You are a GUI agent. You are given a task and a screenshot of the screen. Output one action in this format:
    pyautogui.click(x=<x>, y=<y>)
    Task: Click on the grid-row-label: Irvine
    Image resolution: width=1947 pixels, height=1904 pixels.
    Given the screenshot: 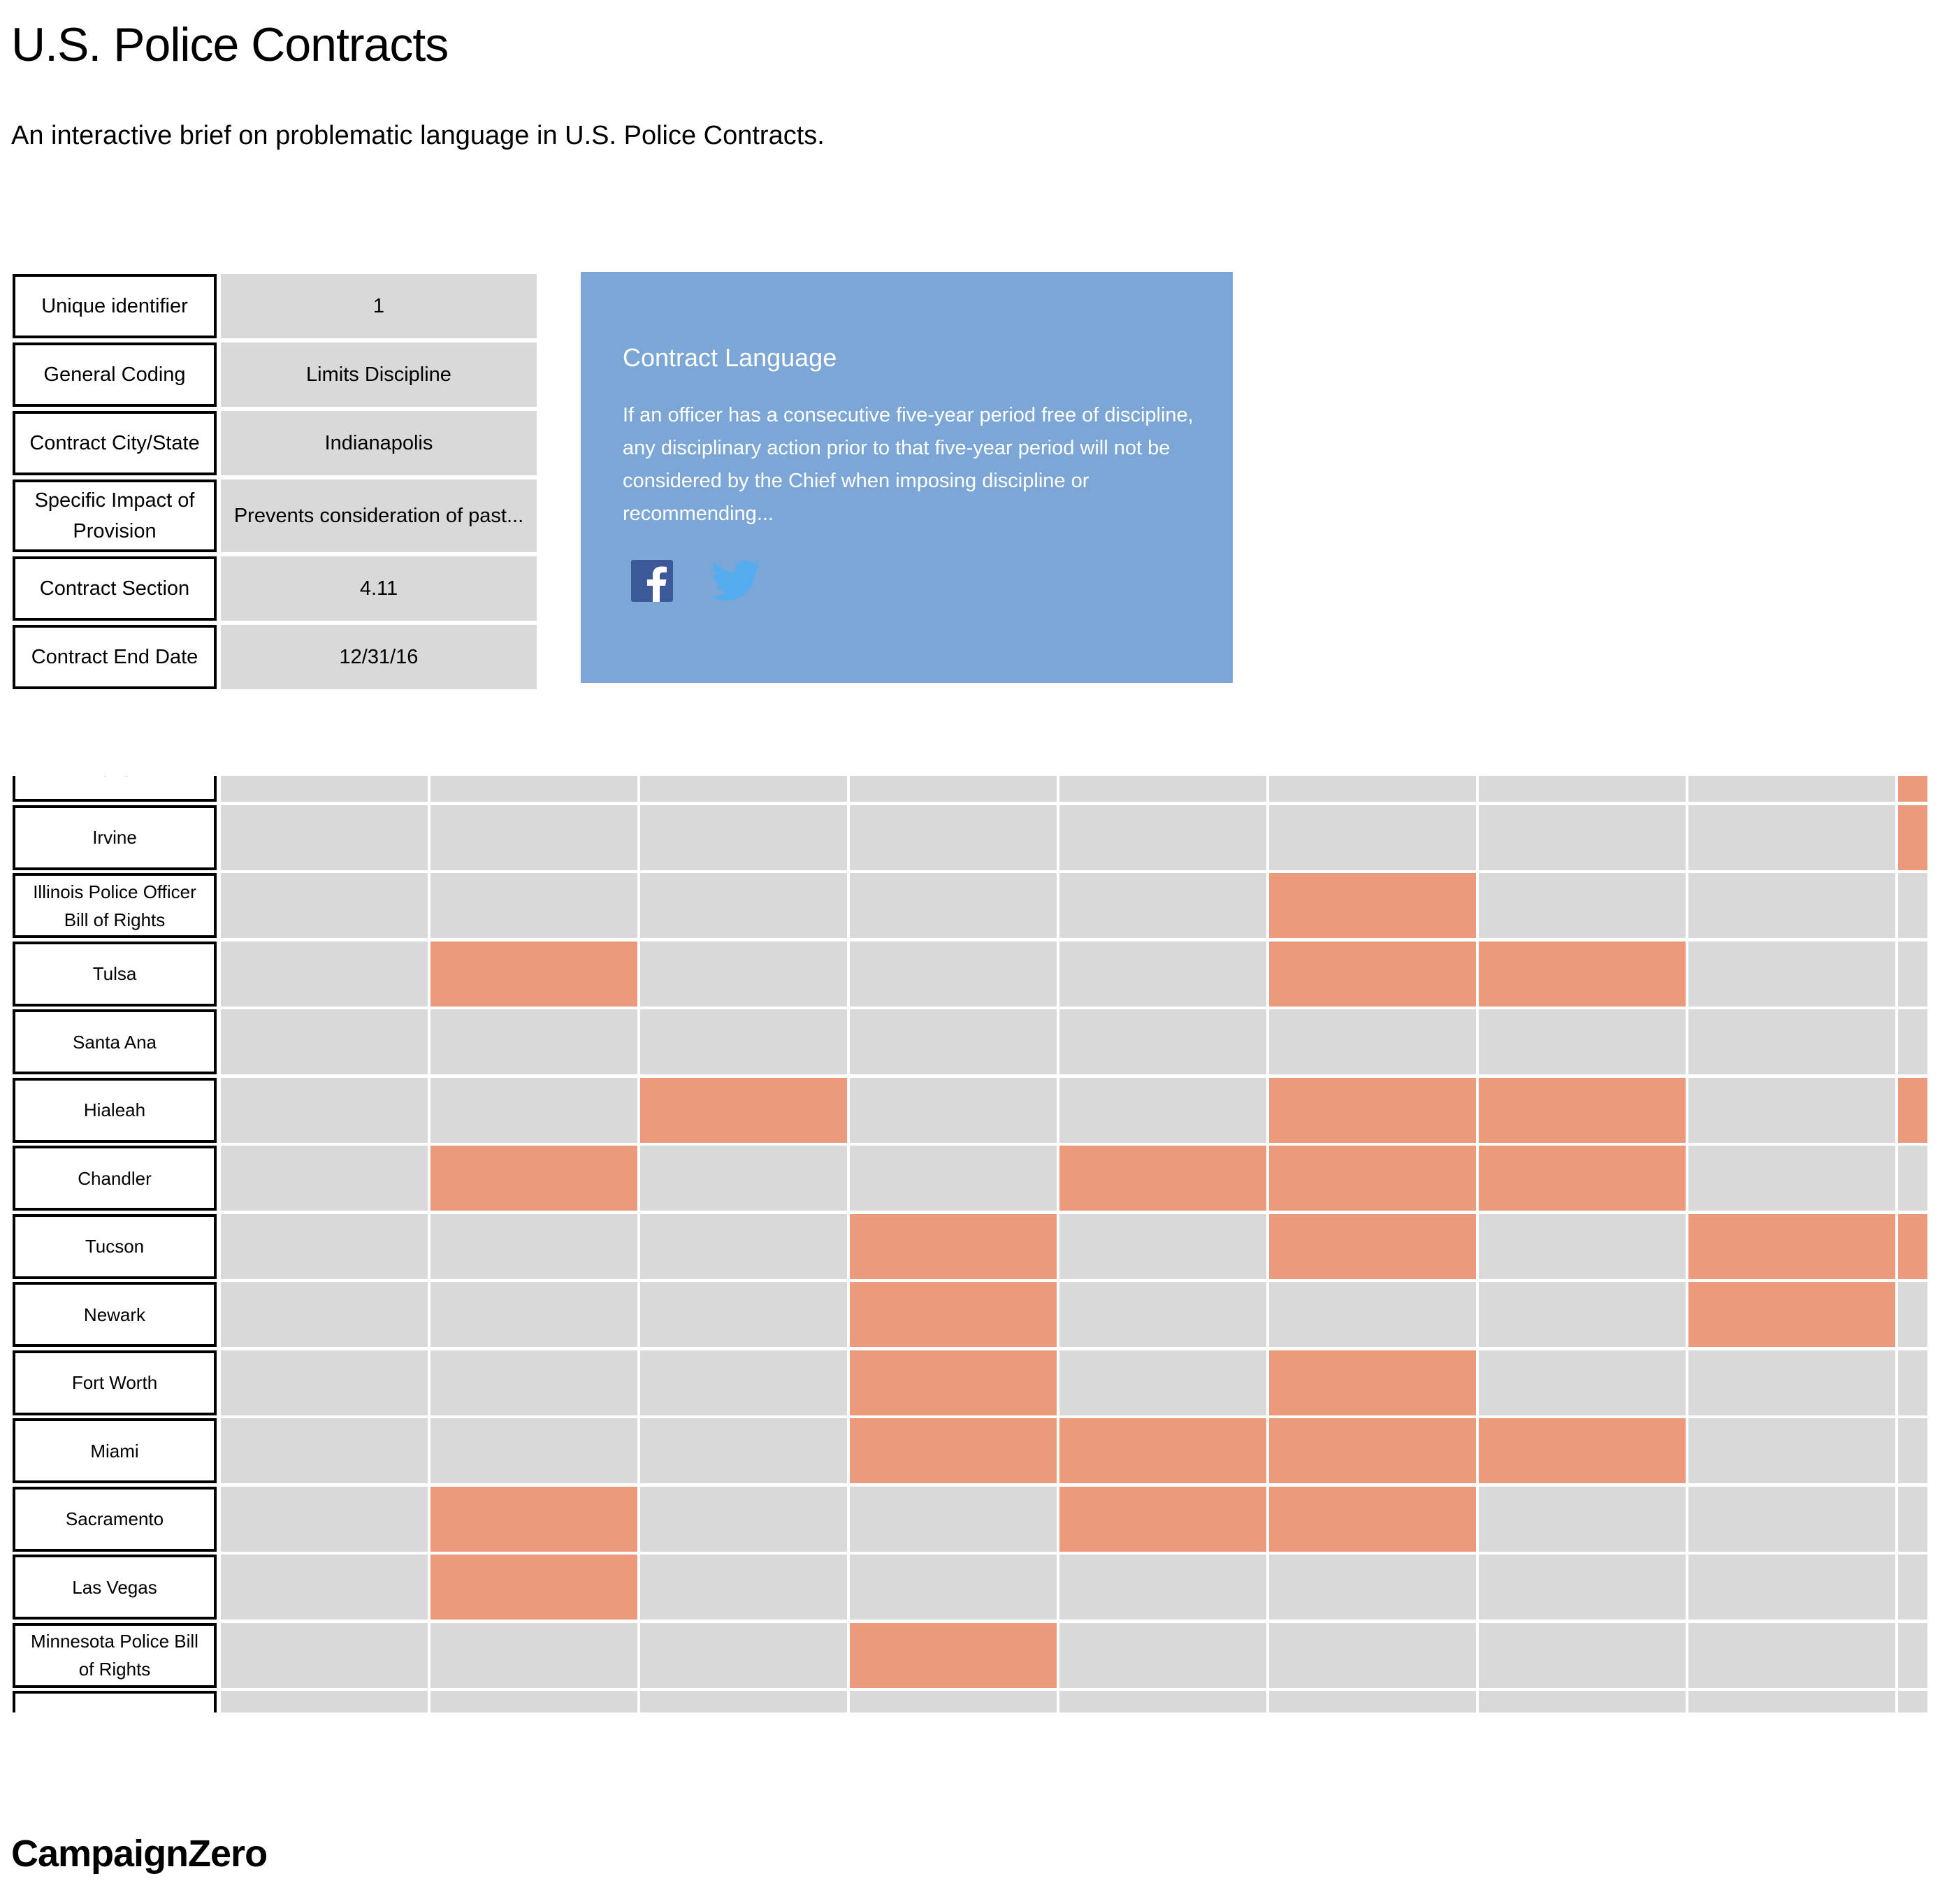 What is the action you would take?
    pyautogui.click(x=115, y=837)
    